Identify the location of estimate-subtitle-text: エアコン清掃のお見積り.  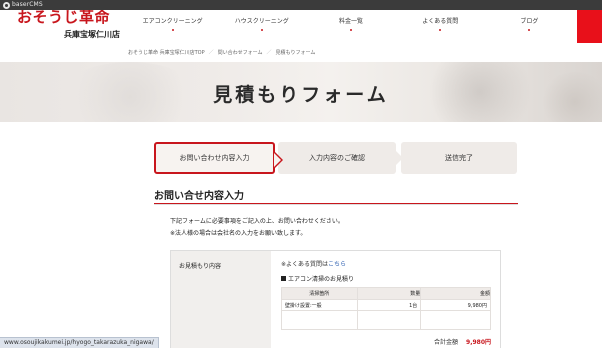
(321, 279).